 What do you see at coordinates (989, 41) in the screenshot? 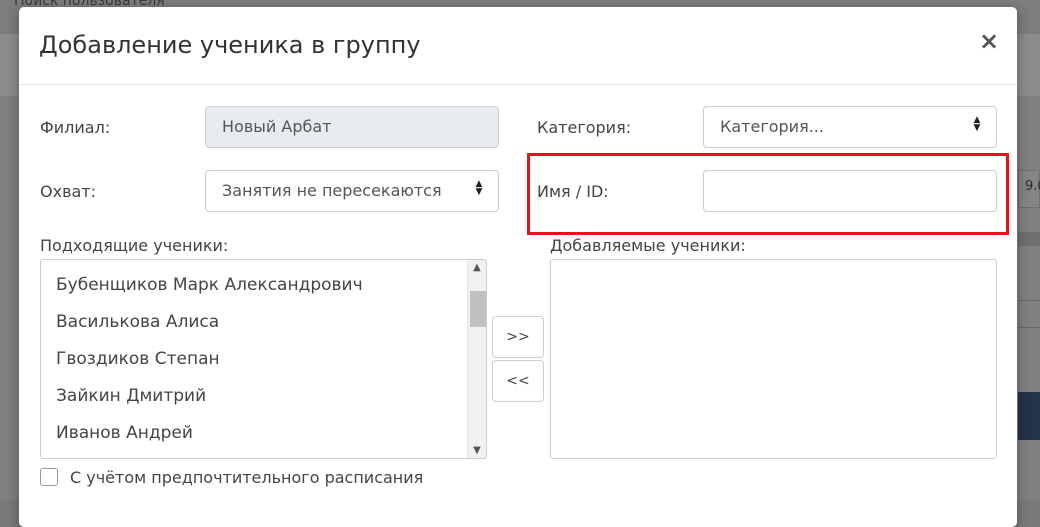
I see `close-icon: ×` at bounding box center [989, 41].